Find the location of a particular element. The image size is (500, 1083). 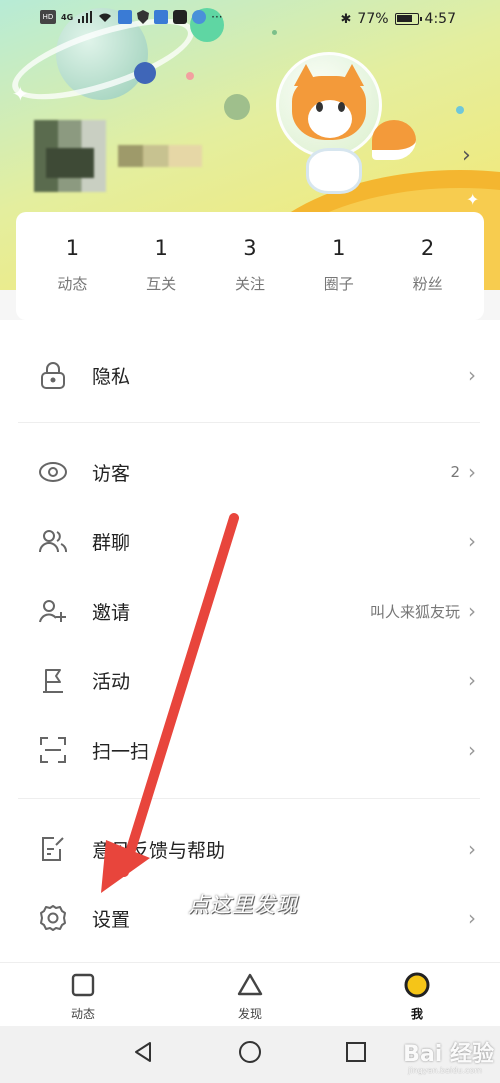

watermark-logo: Bai 经验 is located at coordinates (448, 1054).